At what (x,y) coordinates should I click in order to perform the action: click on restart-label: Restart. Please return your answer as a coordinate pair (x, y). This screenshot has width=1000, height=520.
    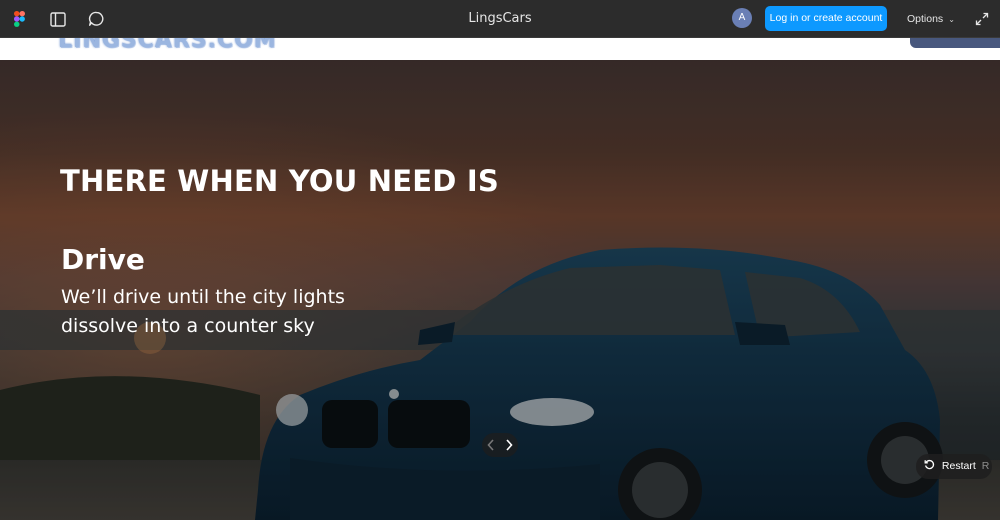
    Looking at the image, I should click on (958, 466).